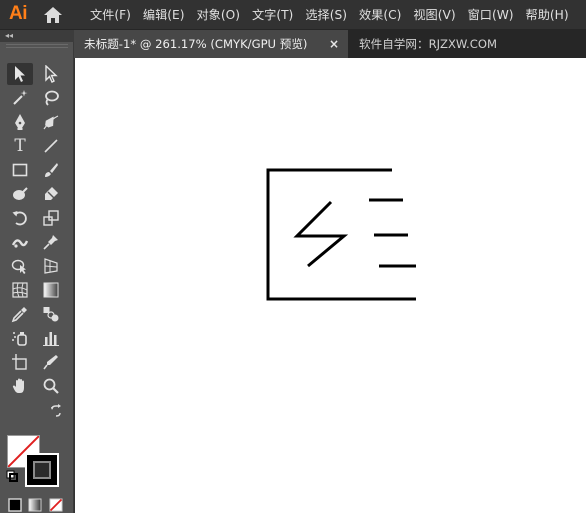 The height and width of the screenshot is (513, 586). I want to click on tab-document-active: 未标题-1* @ 261.17% (CMYK/GPU 预览) ×, so click(211, 44).